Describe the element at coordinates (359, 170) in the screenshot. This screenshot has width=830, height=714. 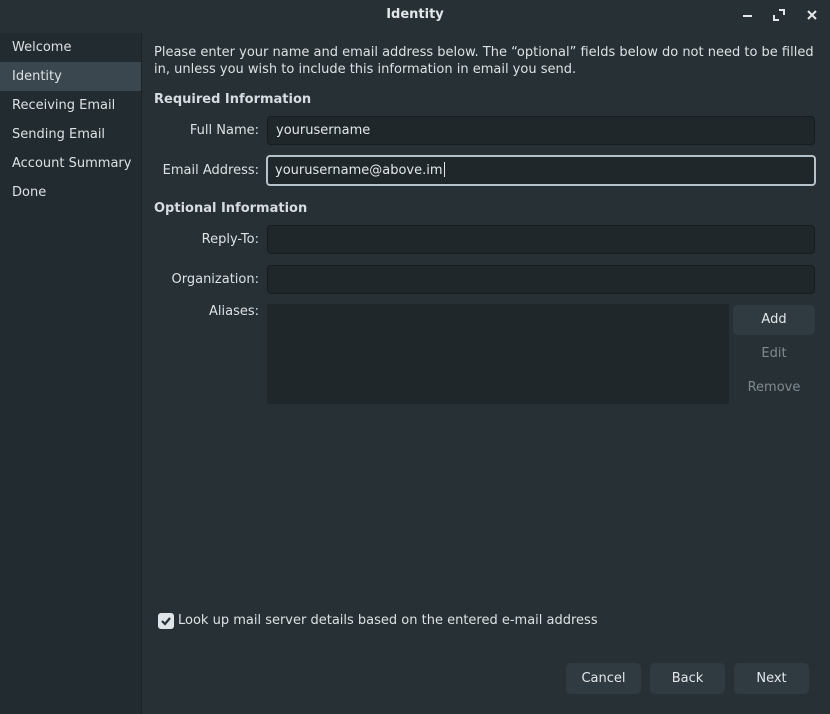
I see `email-address-value: yourusername@above.im` at that location.